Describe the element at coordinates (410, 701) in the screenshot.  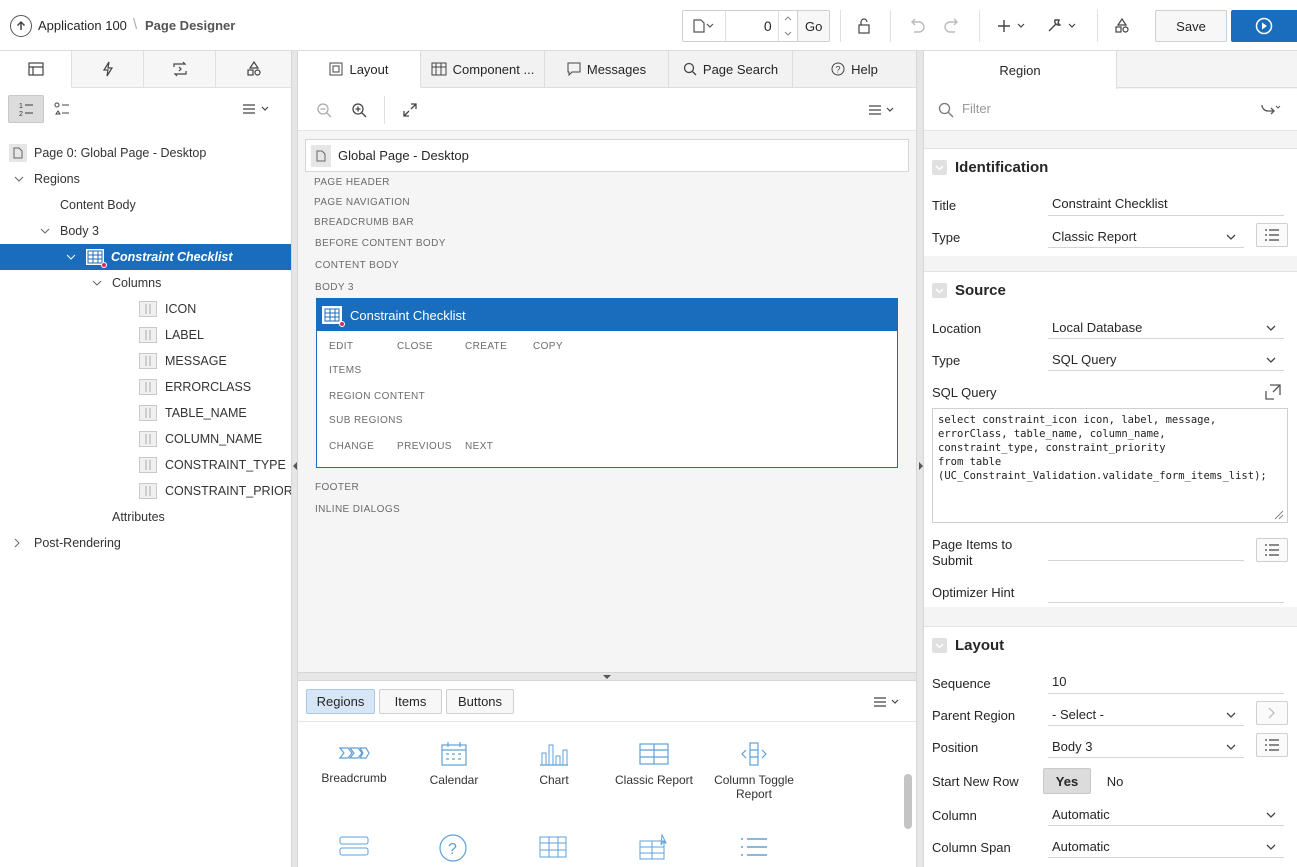
I see `gallery-tab-items: Items` at that location.